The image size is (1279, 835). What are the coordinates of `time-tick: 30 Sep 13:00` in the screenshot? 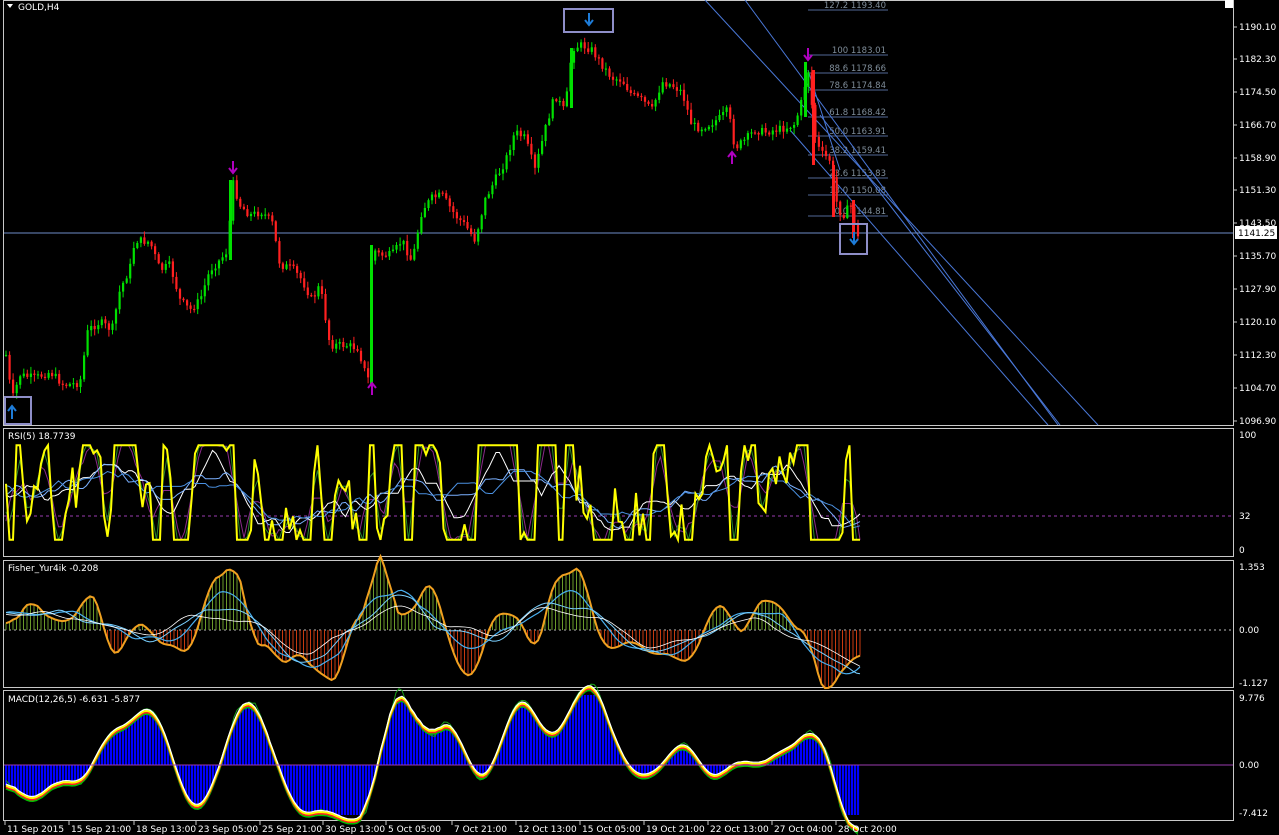 It's located at (355, 830).